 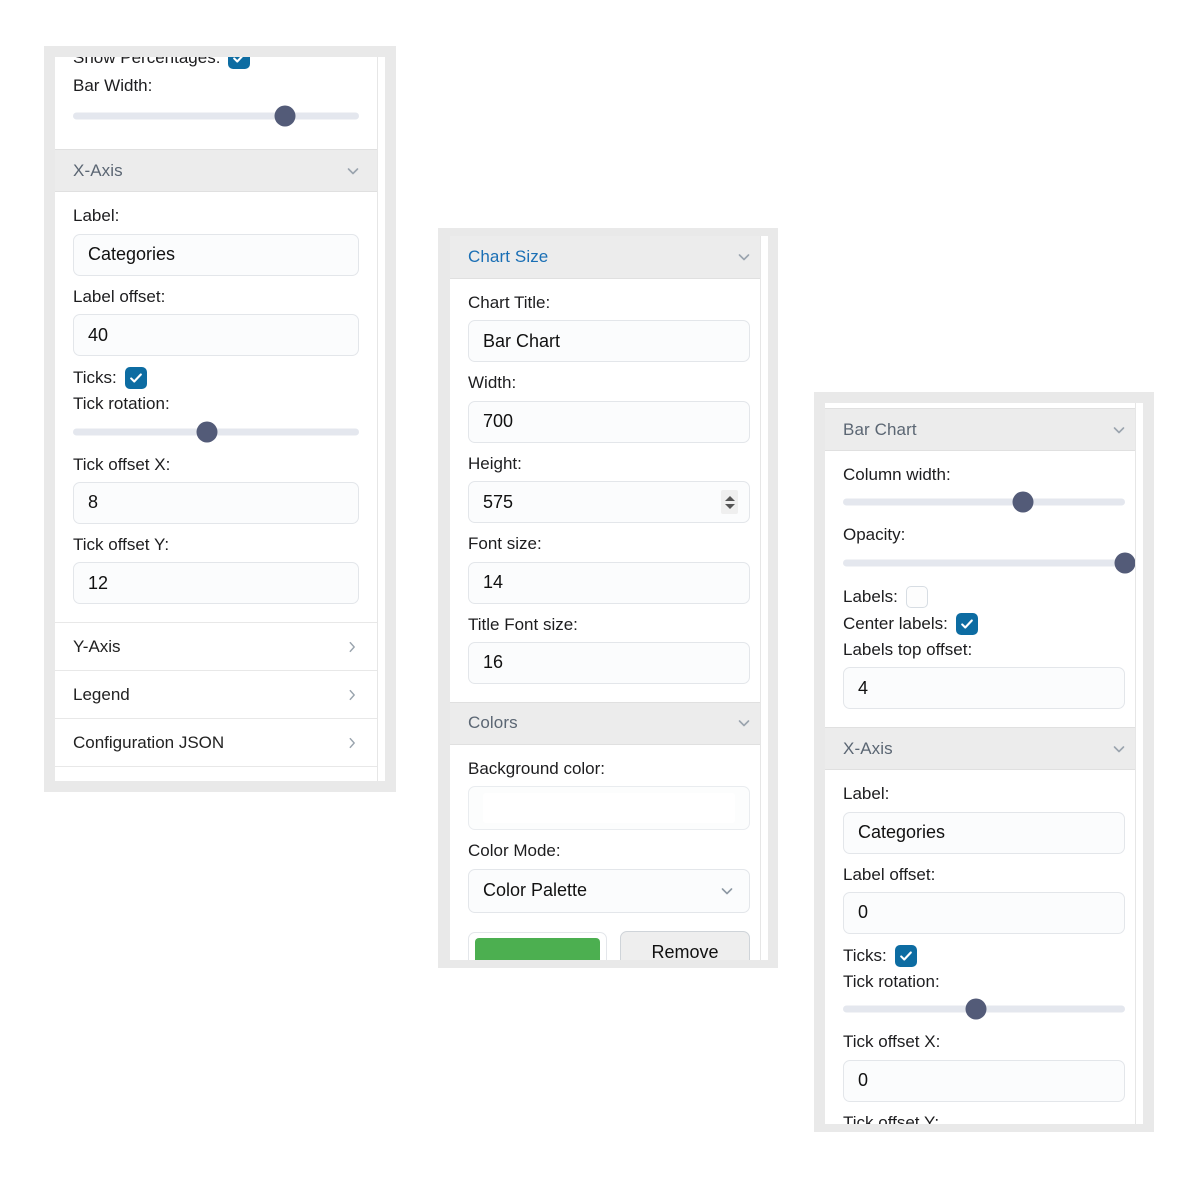 What do you see at coordinates (984, 563) in the screenshot?
I see `opacity-slider-track` at bounding box center [984, 563].